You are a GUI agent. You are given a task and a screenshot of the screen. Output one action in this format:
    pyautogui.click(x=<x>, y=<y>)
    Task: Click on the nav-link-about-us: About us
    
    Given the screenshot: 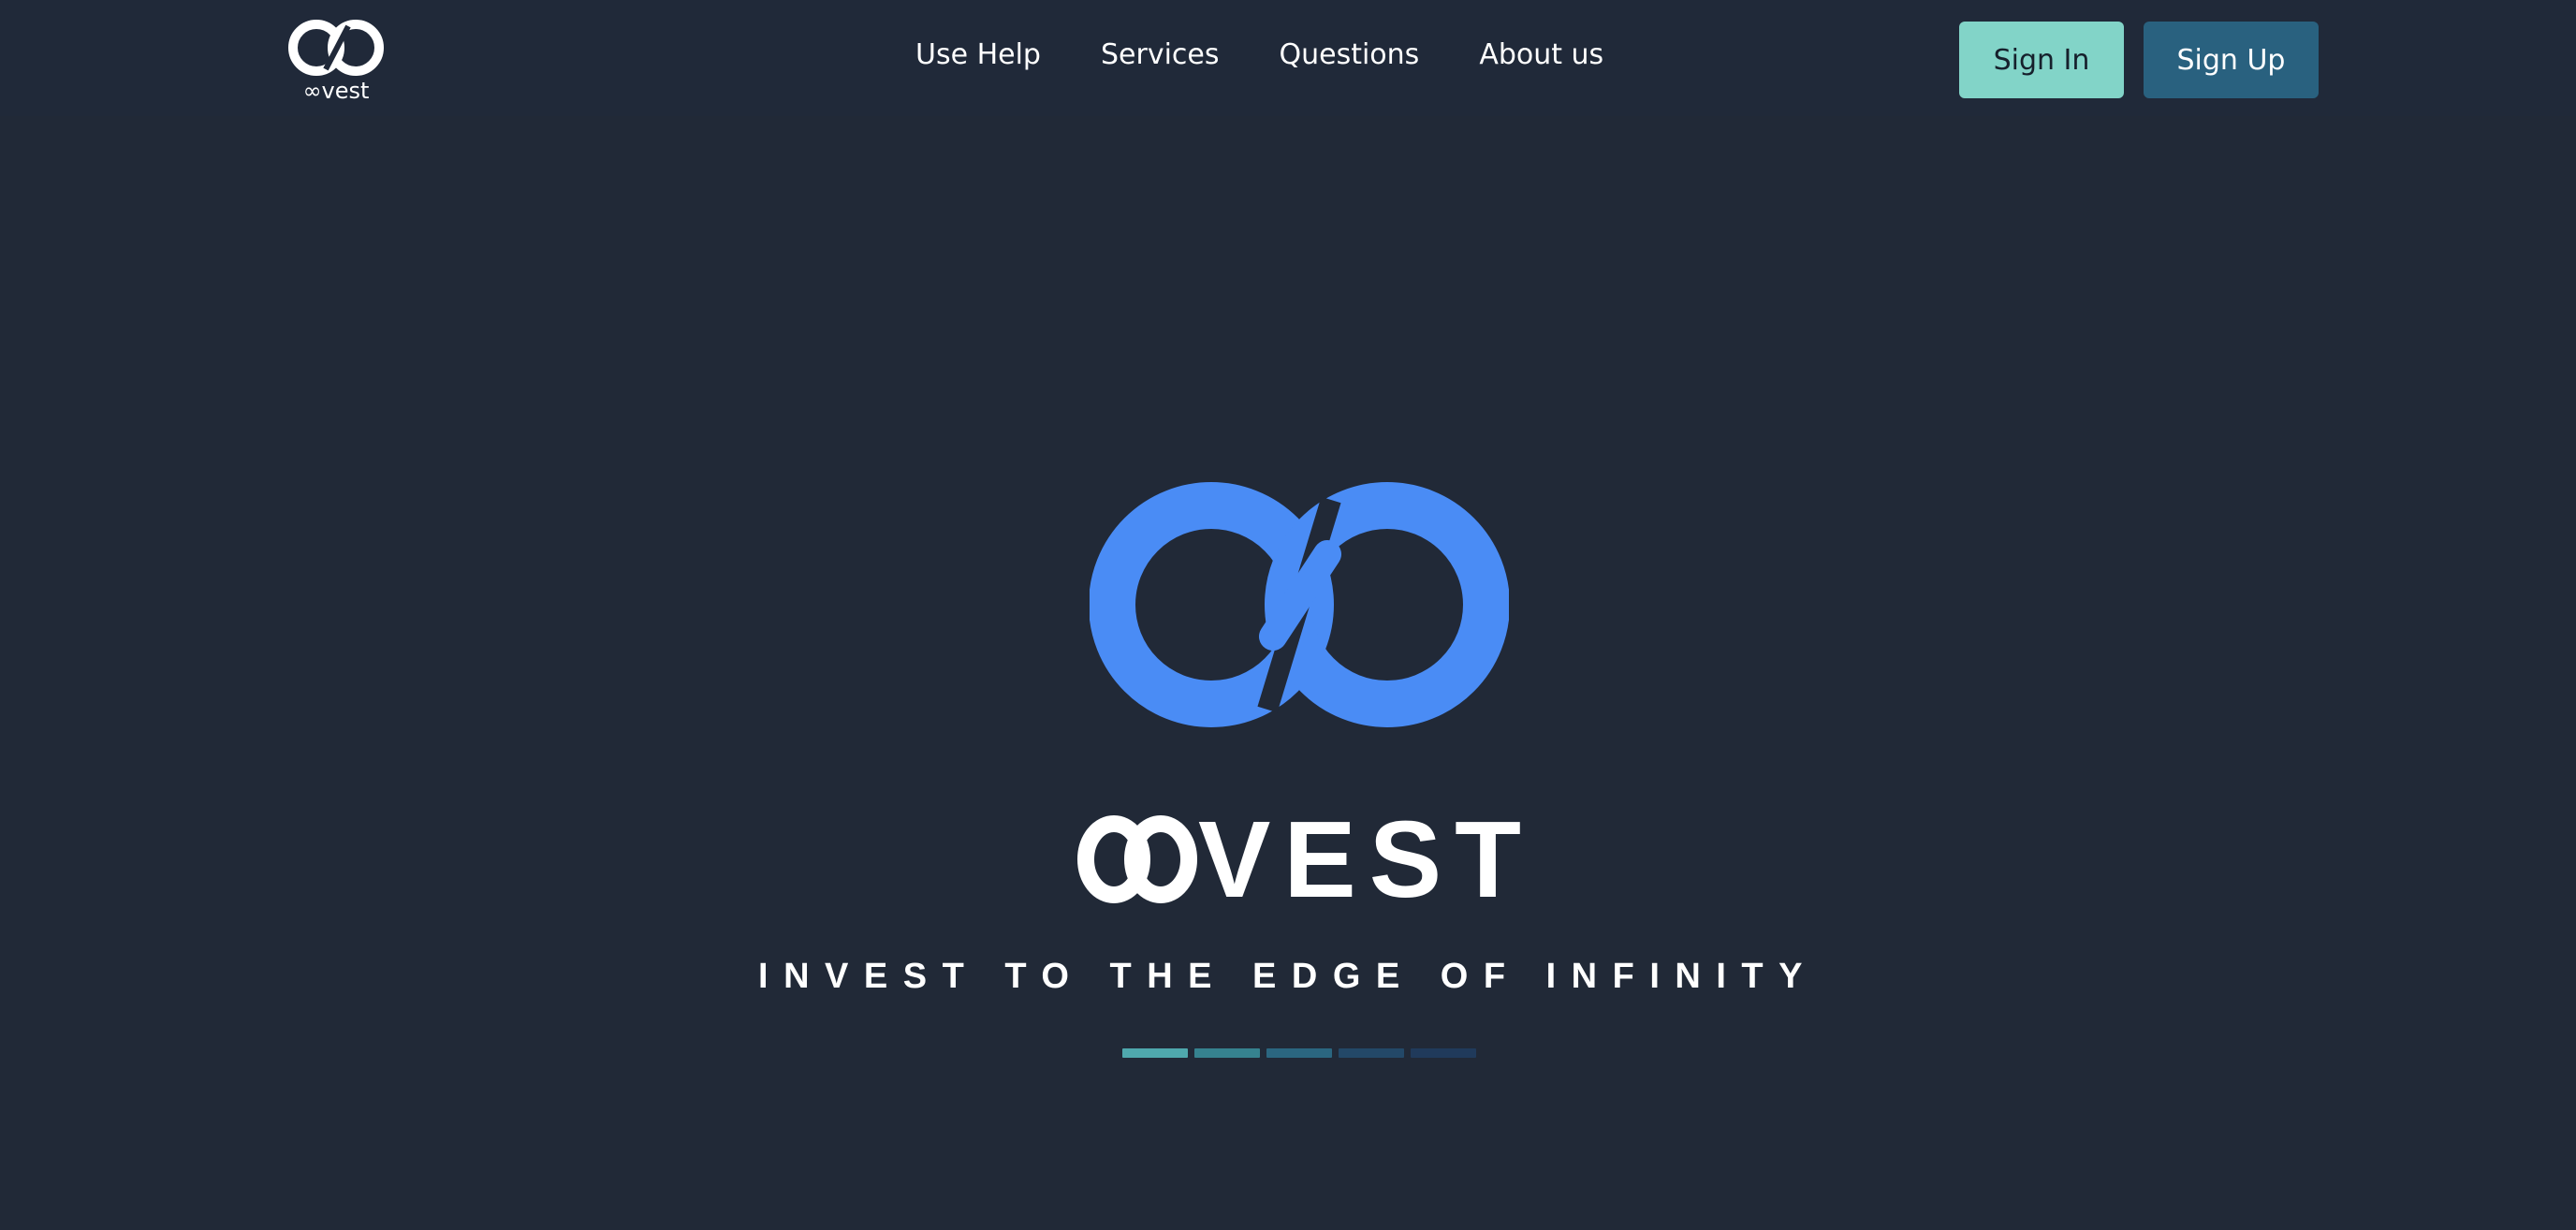 What is the action you would take?
    pyautogui.click(x=1541, y=56)
    